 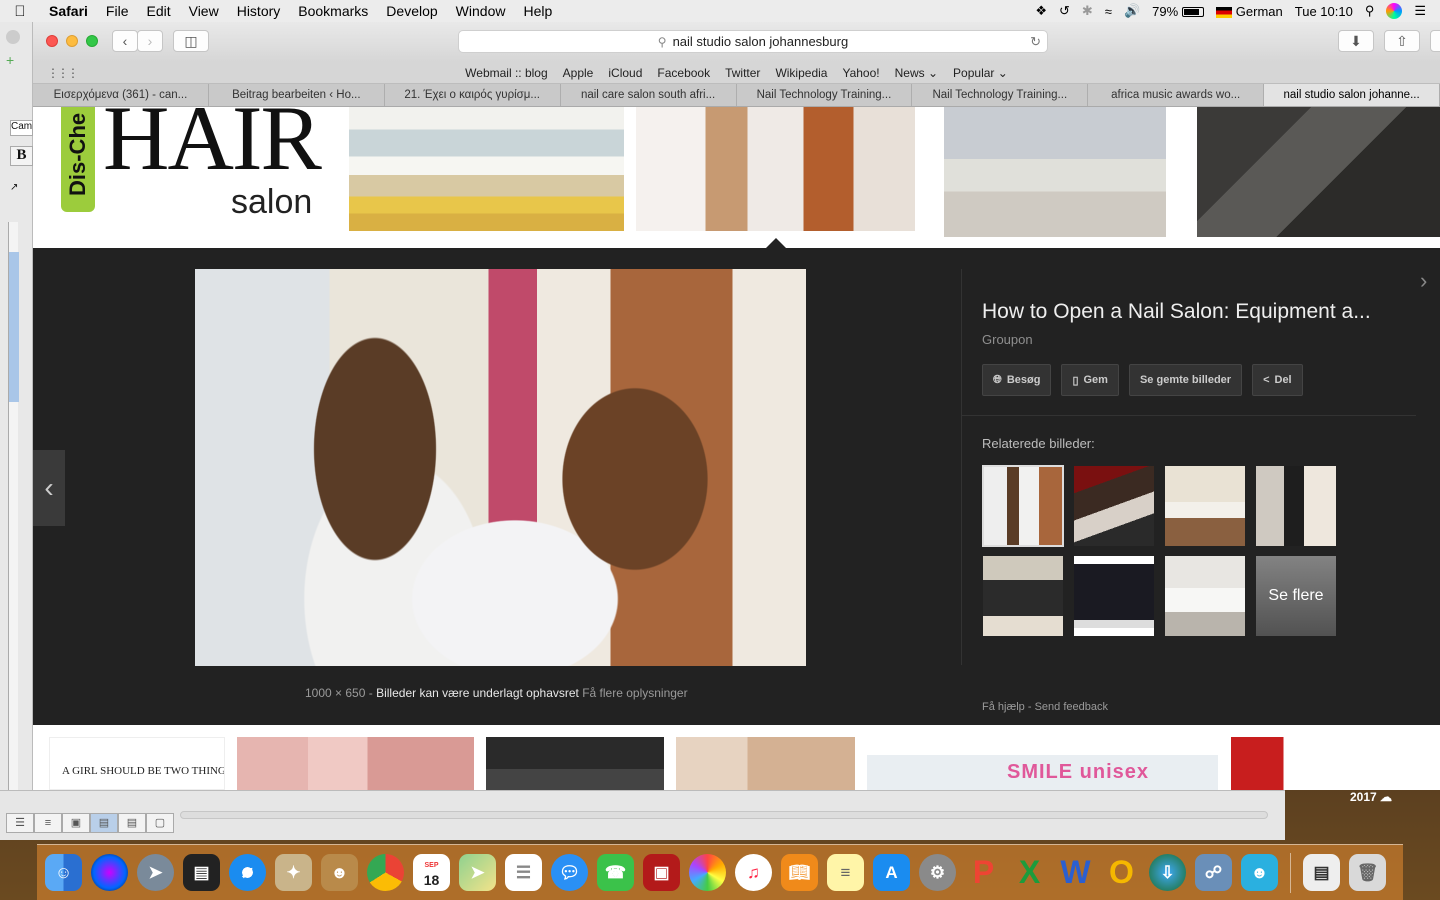 I want to click on menu-app-name: Safari, so click(x=68, y=11).